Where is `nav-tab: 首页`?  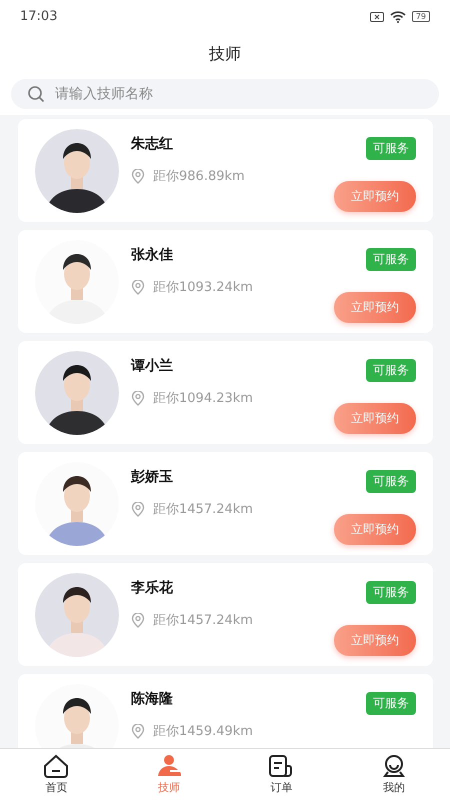
nav-tab: 首页 is located at coordinates (56, 774).